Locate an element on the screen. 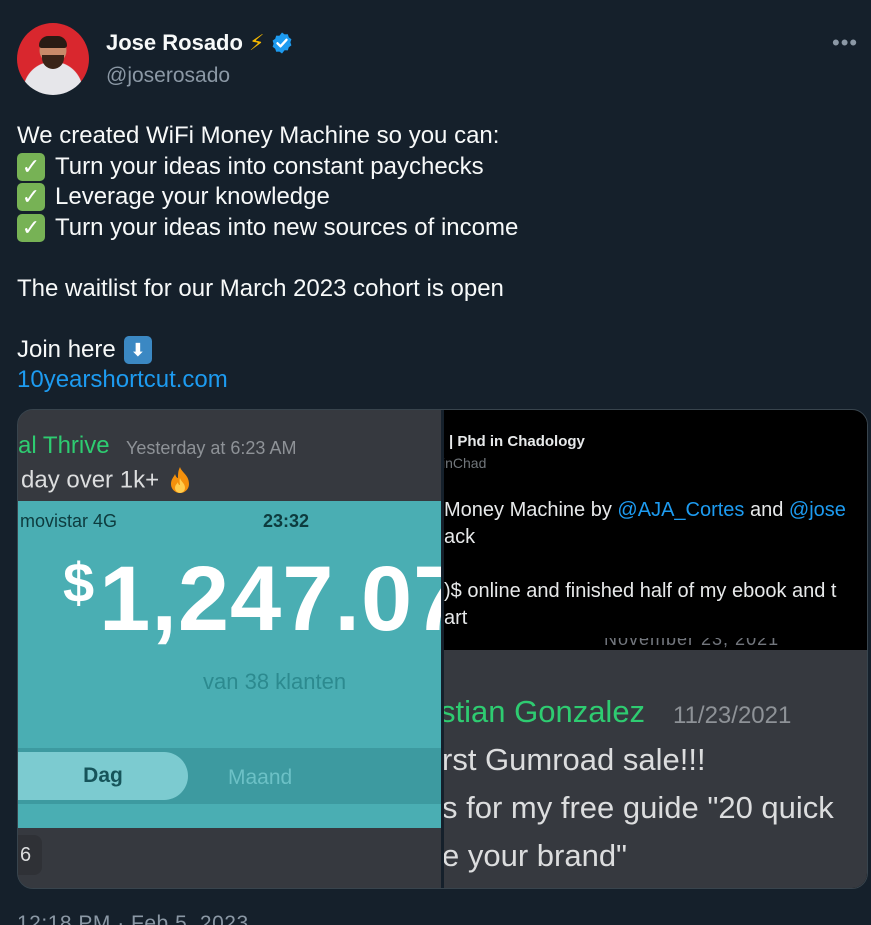  embedded-text: and is located at coordinates (766, 510).